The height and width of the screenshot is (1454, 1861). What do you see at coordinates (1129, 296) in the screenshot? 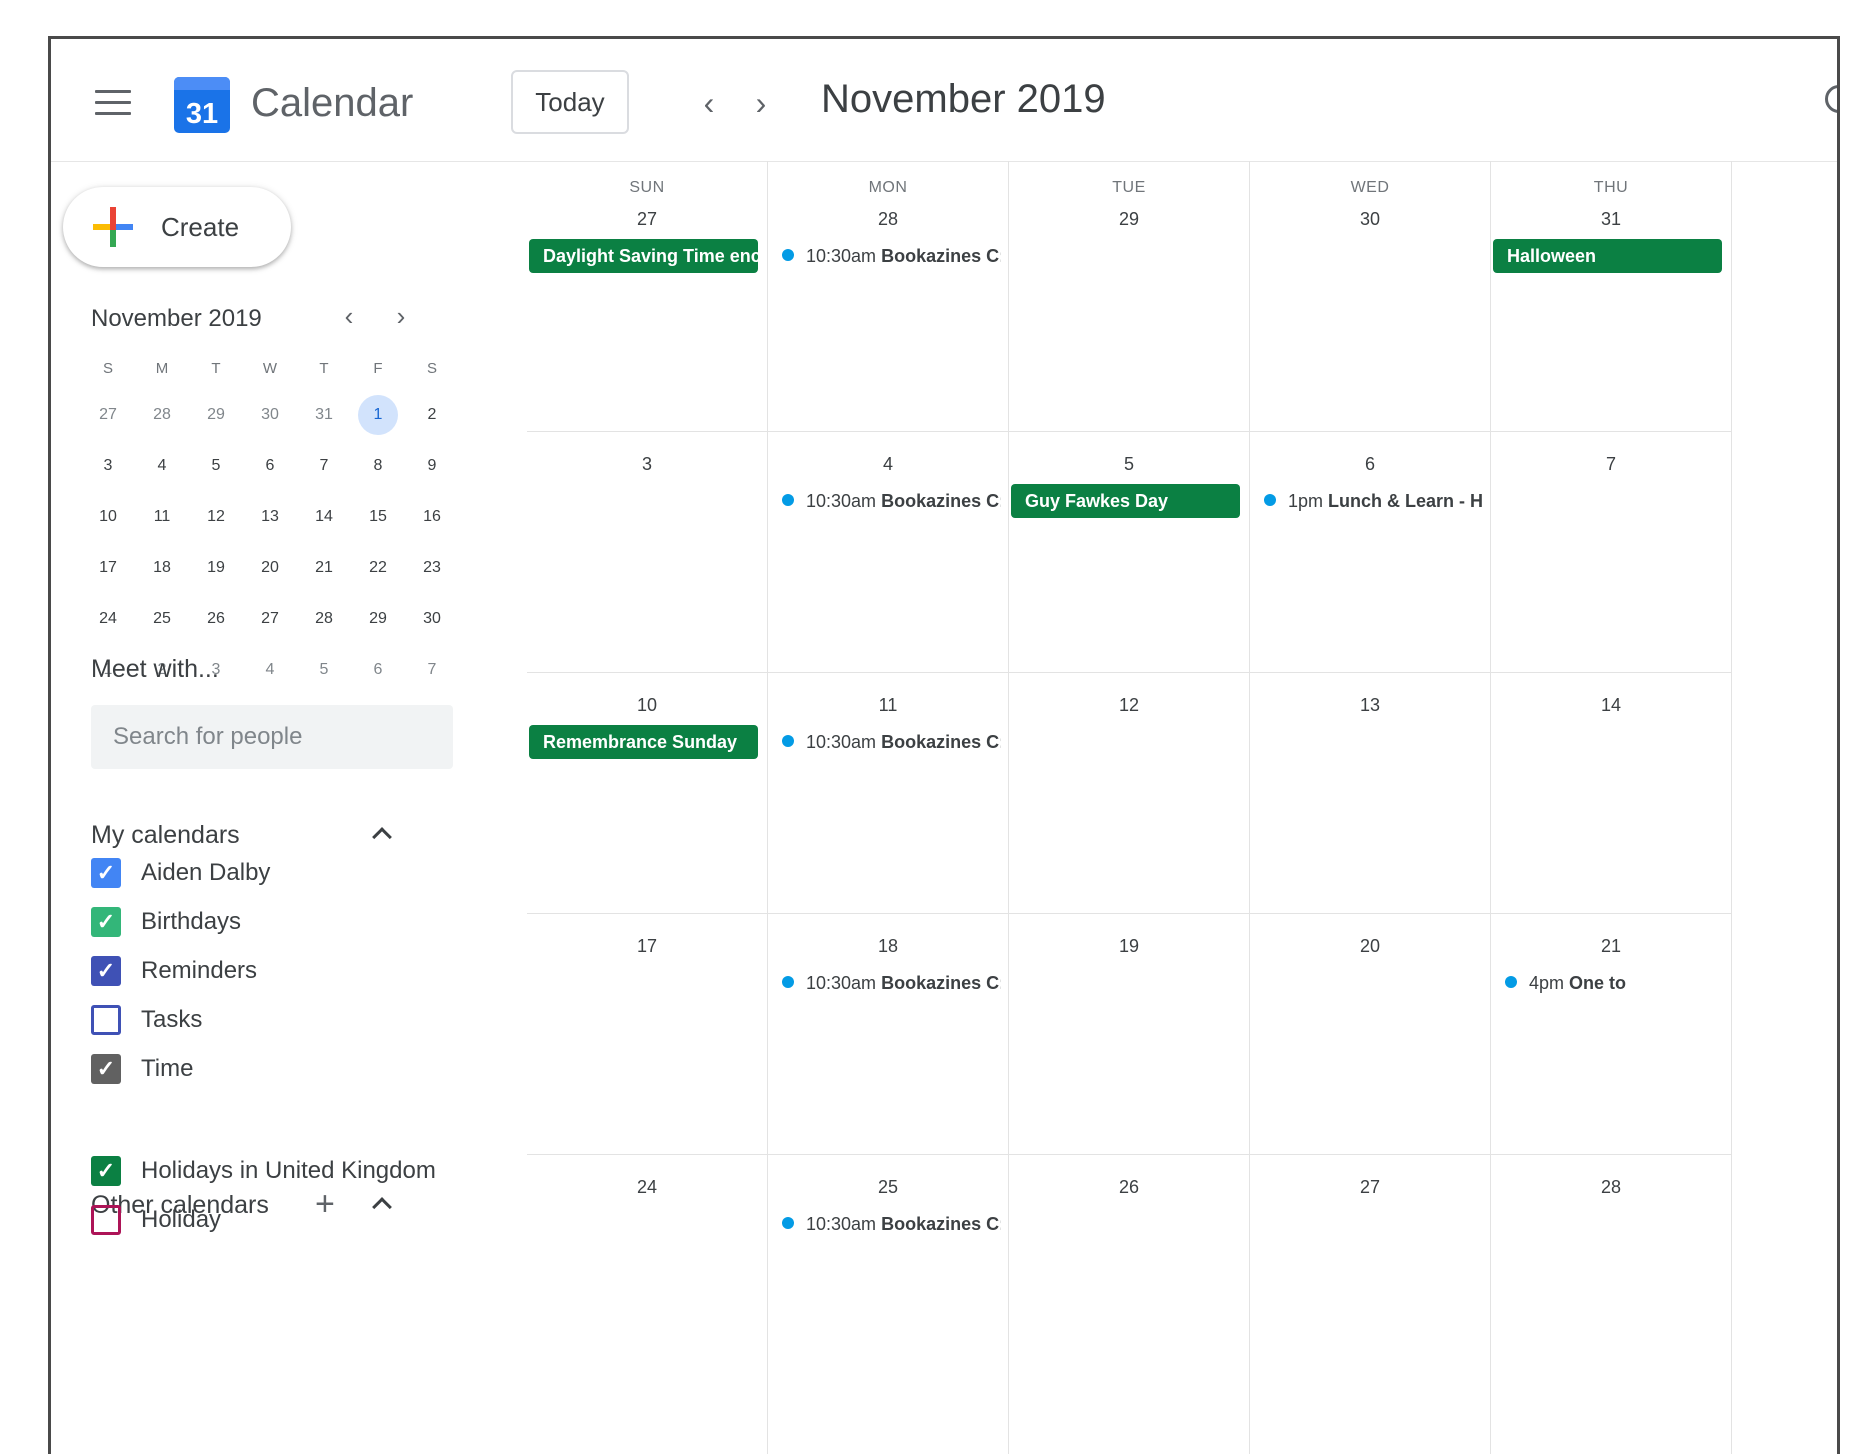
I see `day-cell: TUE 29` at bounding box center [1129, 296].